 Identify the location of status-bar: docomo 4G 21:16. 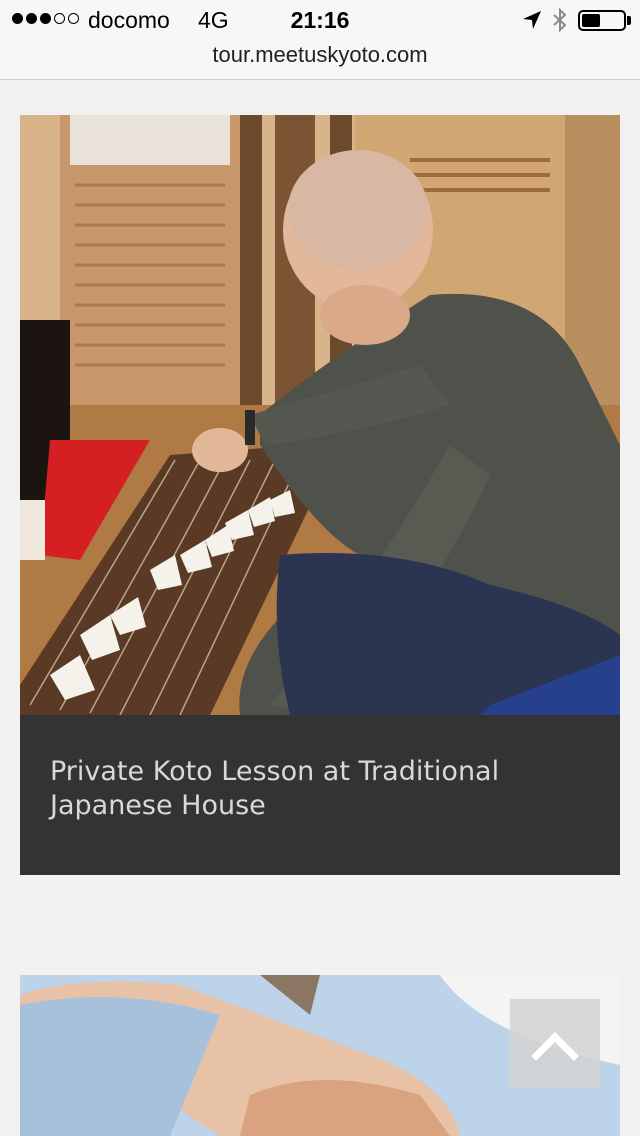
(320, 20).